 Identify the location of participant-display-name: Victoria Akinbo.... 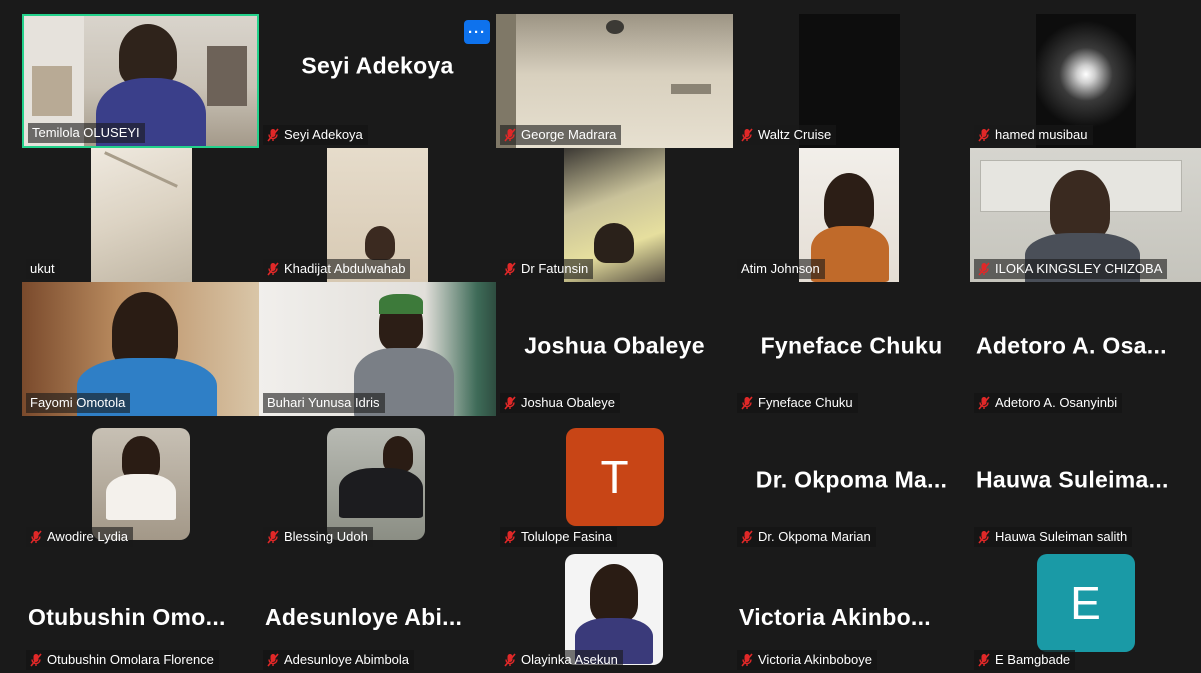
(835, 616).